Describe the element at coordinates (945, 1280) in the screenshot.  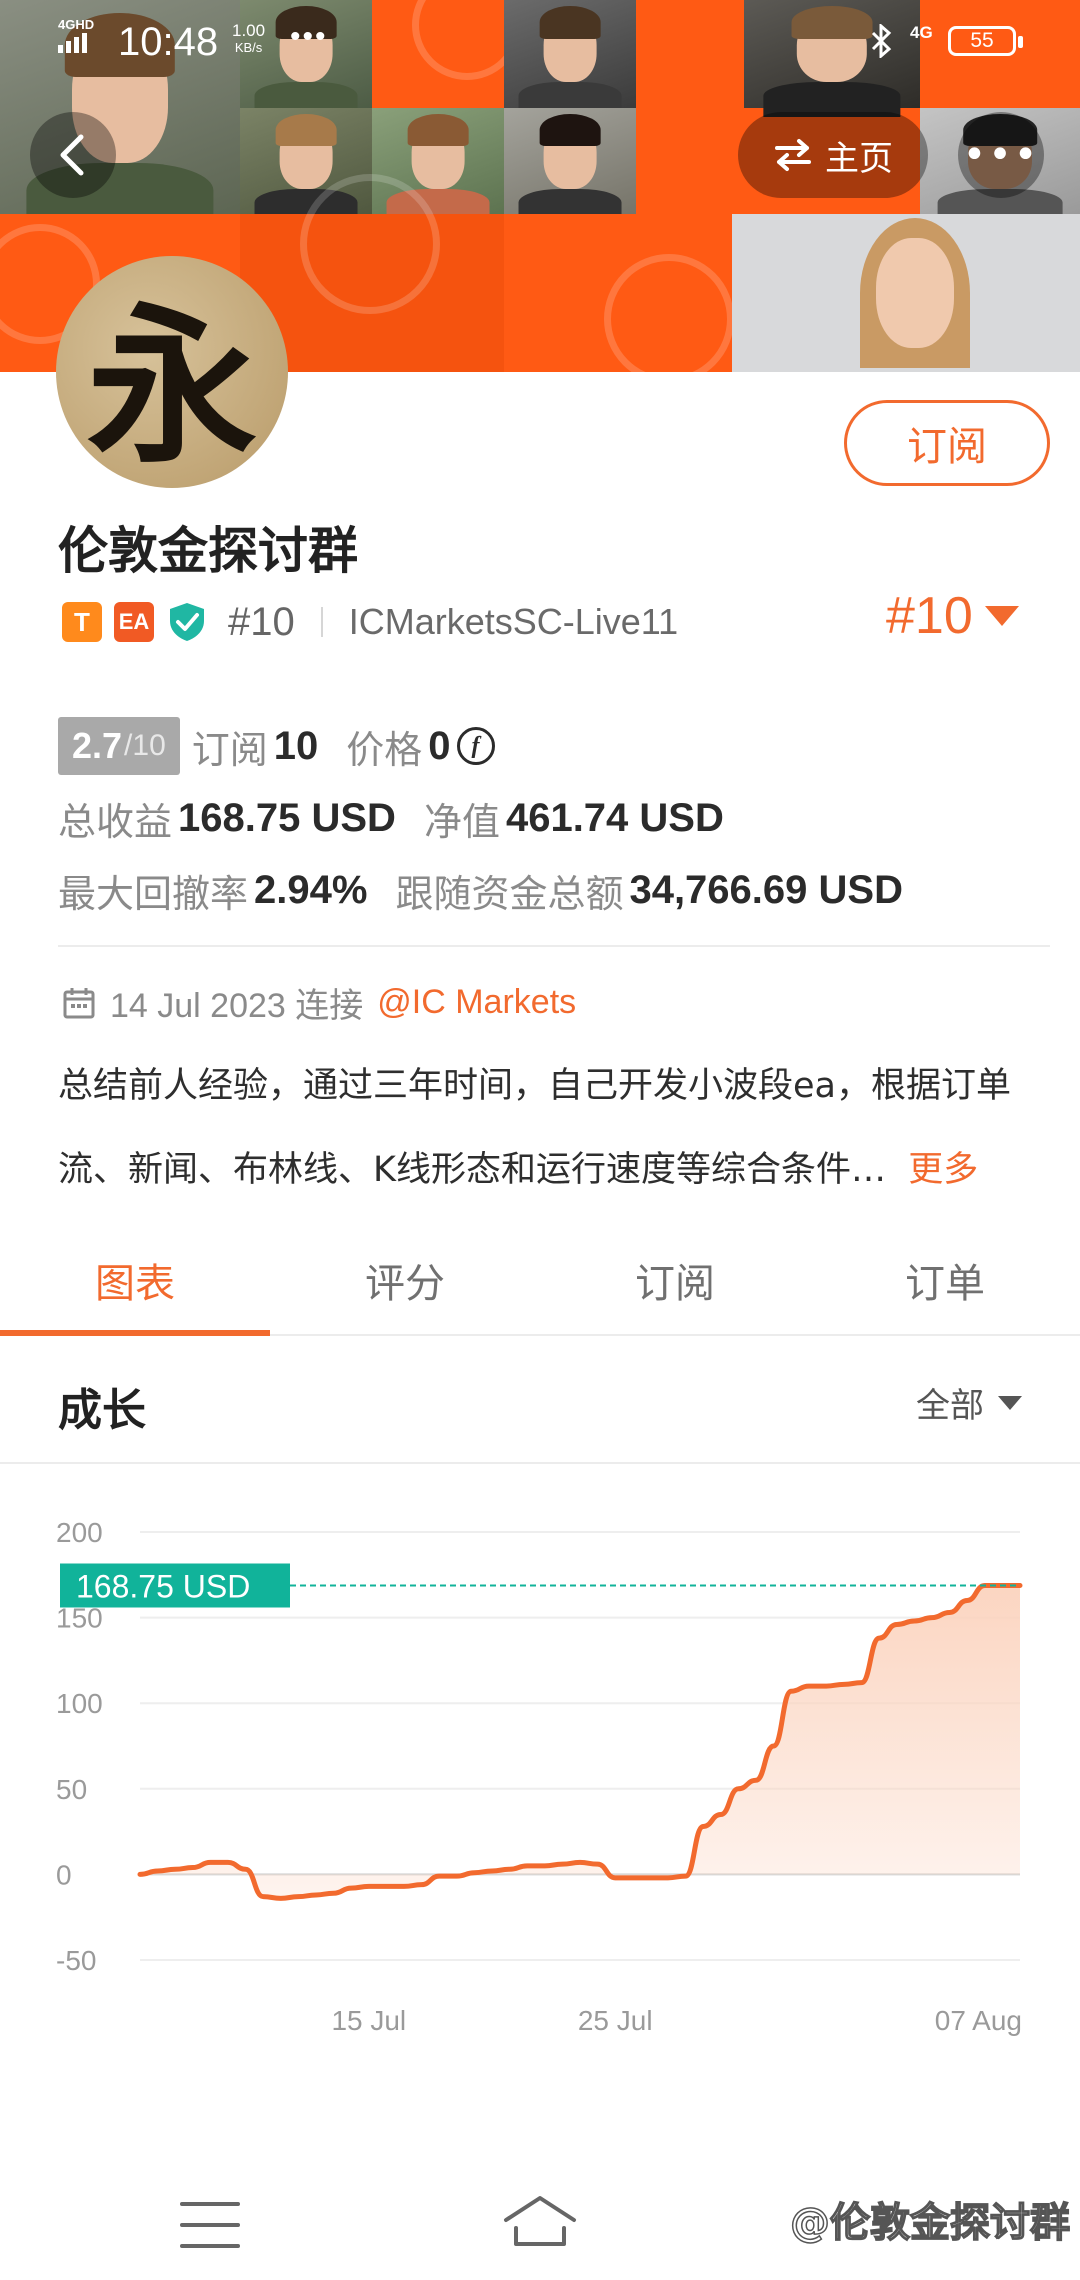
I see `tab-orders: 订单` at that location.